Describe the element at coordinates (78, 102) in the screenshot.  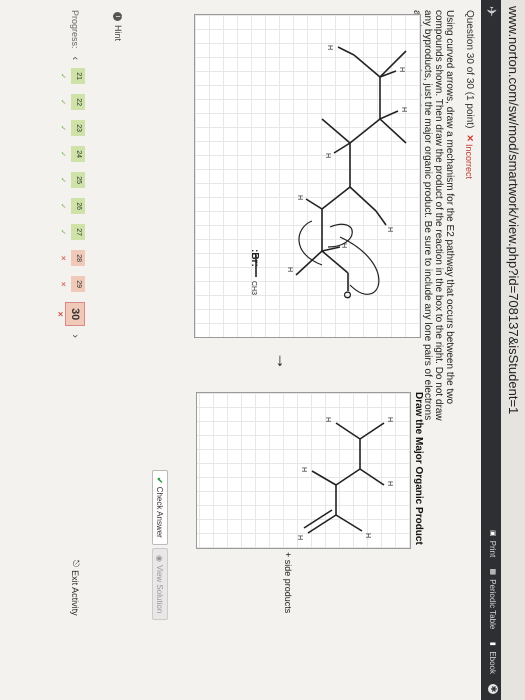
I see `question-number-label: 22` at that location.